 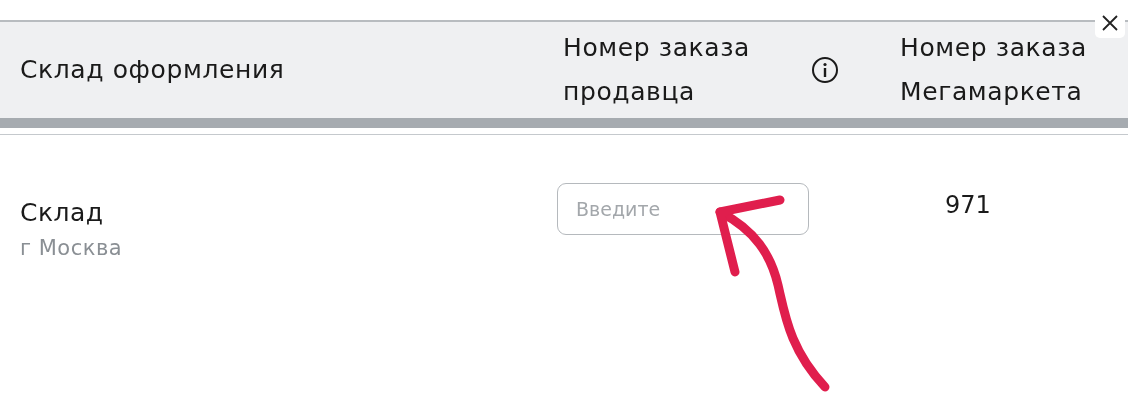 I want to click on input-field: Введите, so click(x=683, y=209).